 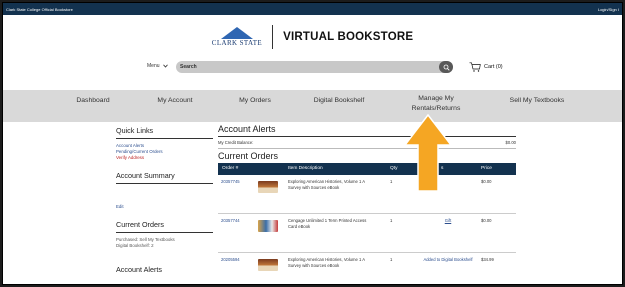 What do you see at coordinates (305, 168) in the screenshot?
I see `col-description: Item Description` at bounding box center [305, 168].